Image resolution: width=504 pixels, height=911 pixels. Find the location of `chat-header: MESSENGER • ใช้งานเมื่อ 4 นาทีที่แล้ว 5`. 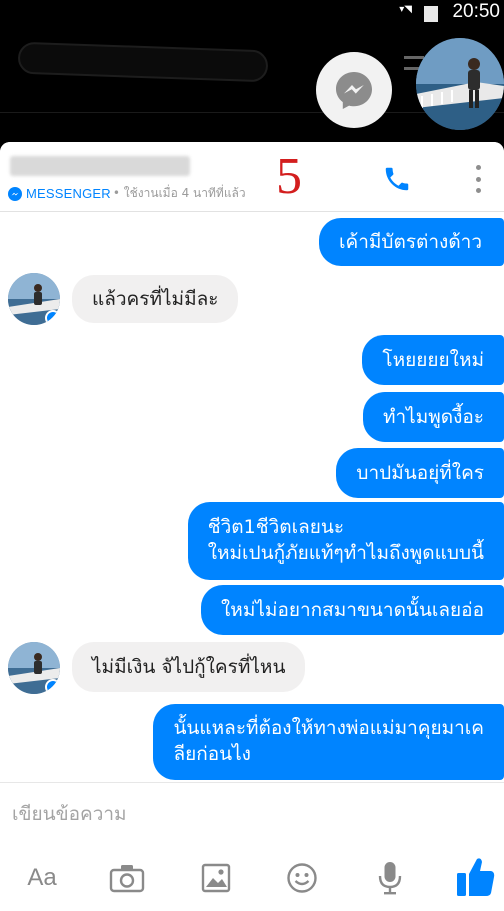

chat-header: MESSENGER • ใช้งานเมื่อ 4 นาทีที่แล้ว 5 is located at coordinates (252, 177).